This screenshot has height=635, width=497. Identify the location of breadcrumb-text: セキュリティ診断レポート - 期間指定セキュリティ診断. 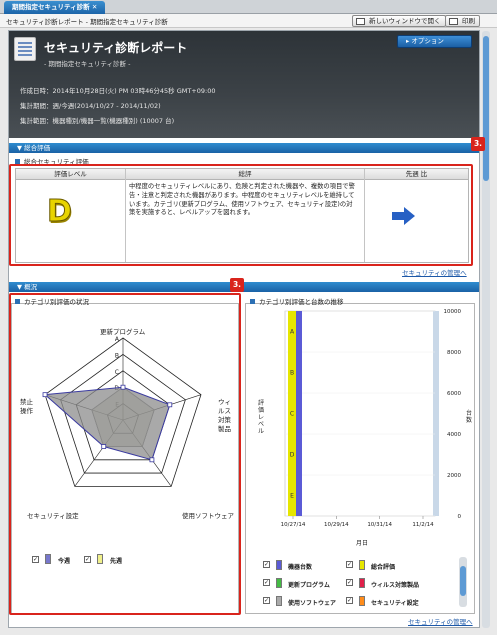
(87, 21).